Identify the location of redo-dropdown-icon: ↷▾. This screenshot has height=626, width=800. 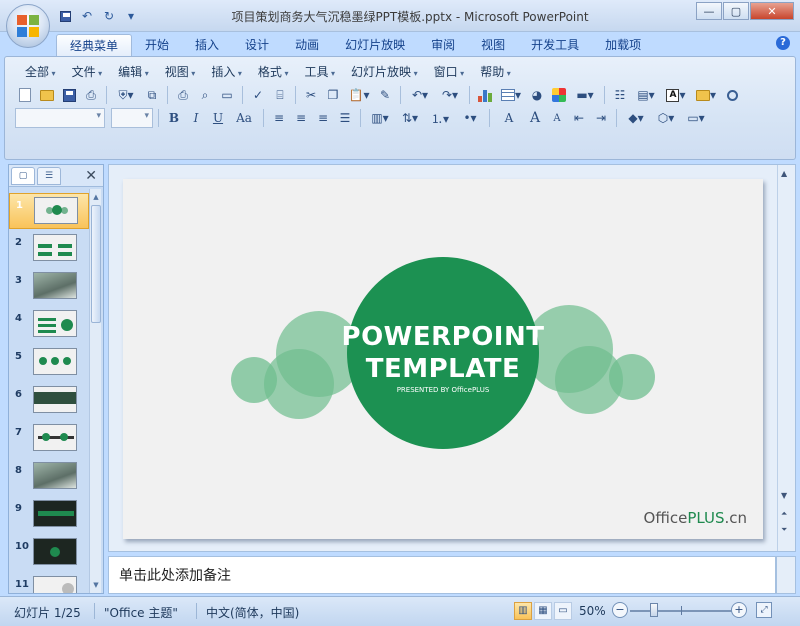
(450, 95).